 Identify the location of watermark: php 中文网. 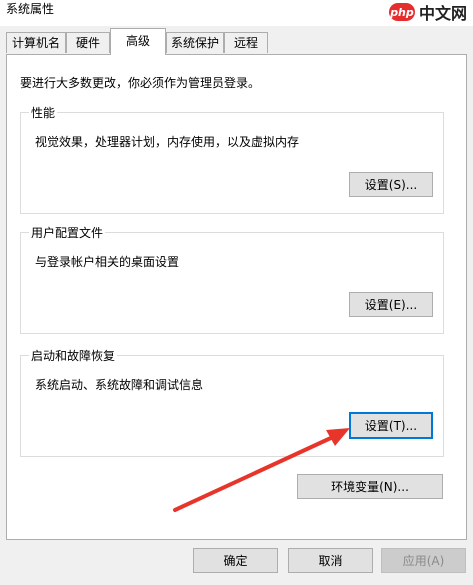
(427, 12).